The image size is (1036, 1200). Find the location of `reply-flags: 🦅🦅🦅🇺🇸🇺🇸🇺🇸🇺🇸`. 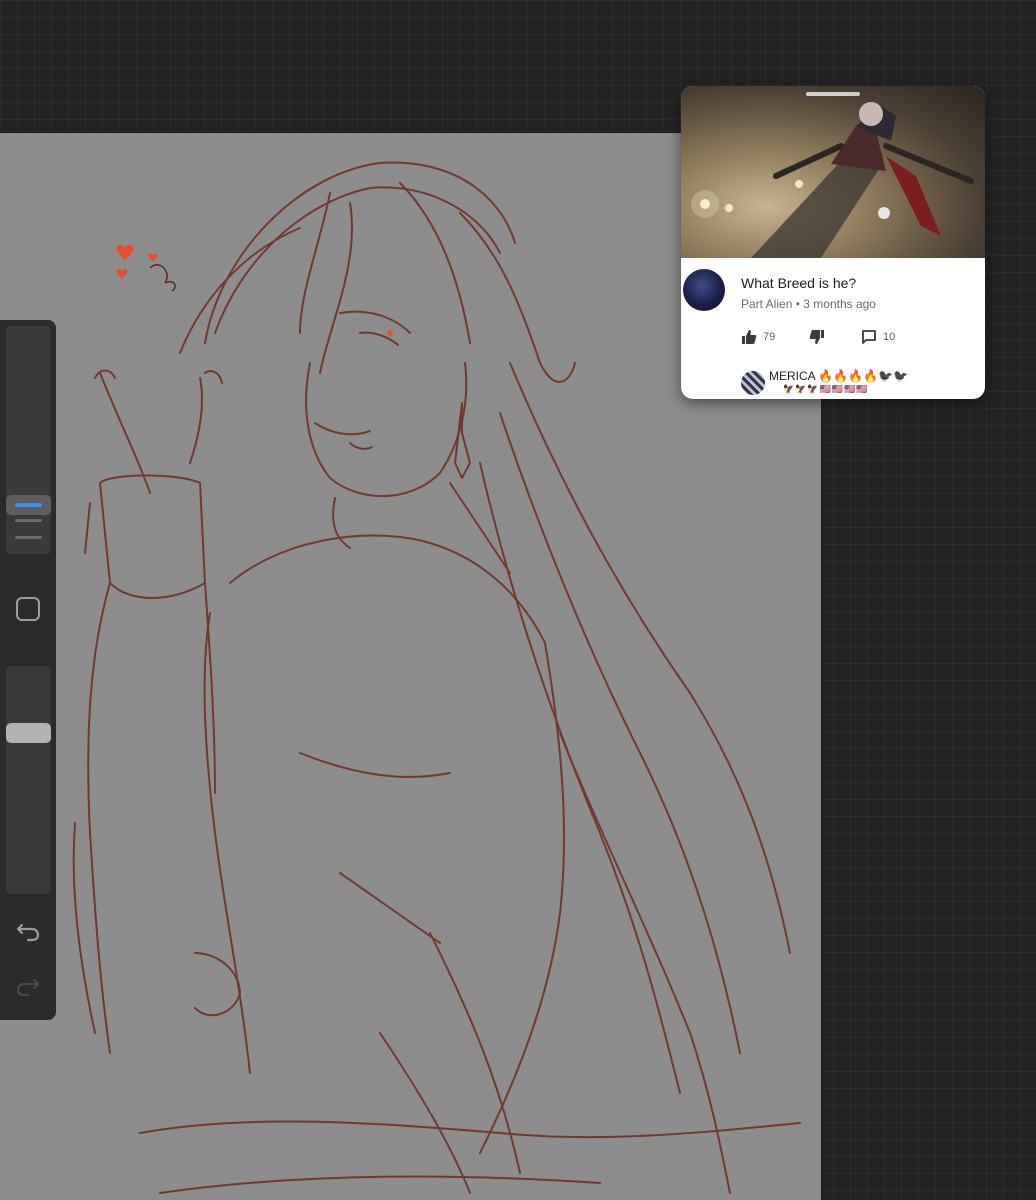

reply-flags: 🦅🦅🦅🇺🇸🇺🇸🇺🇸🇺🇸 is located at coordinates (826, 389).